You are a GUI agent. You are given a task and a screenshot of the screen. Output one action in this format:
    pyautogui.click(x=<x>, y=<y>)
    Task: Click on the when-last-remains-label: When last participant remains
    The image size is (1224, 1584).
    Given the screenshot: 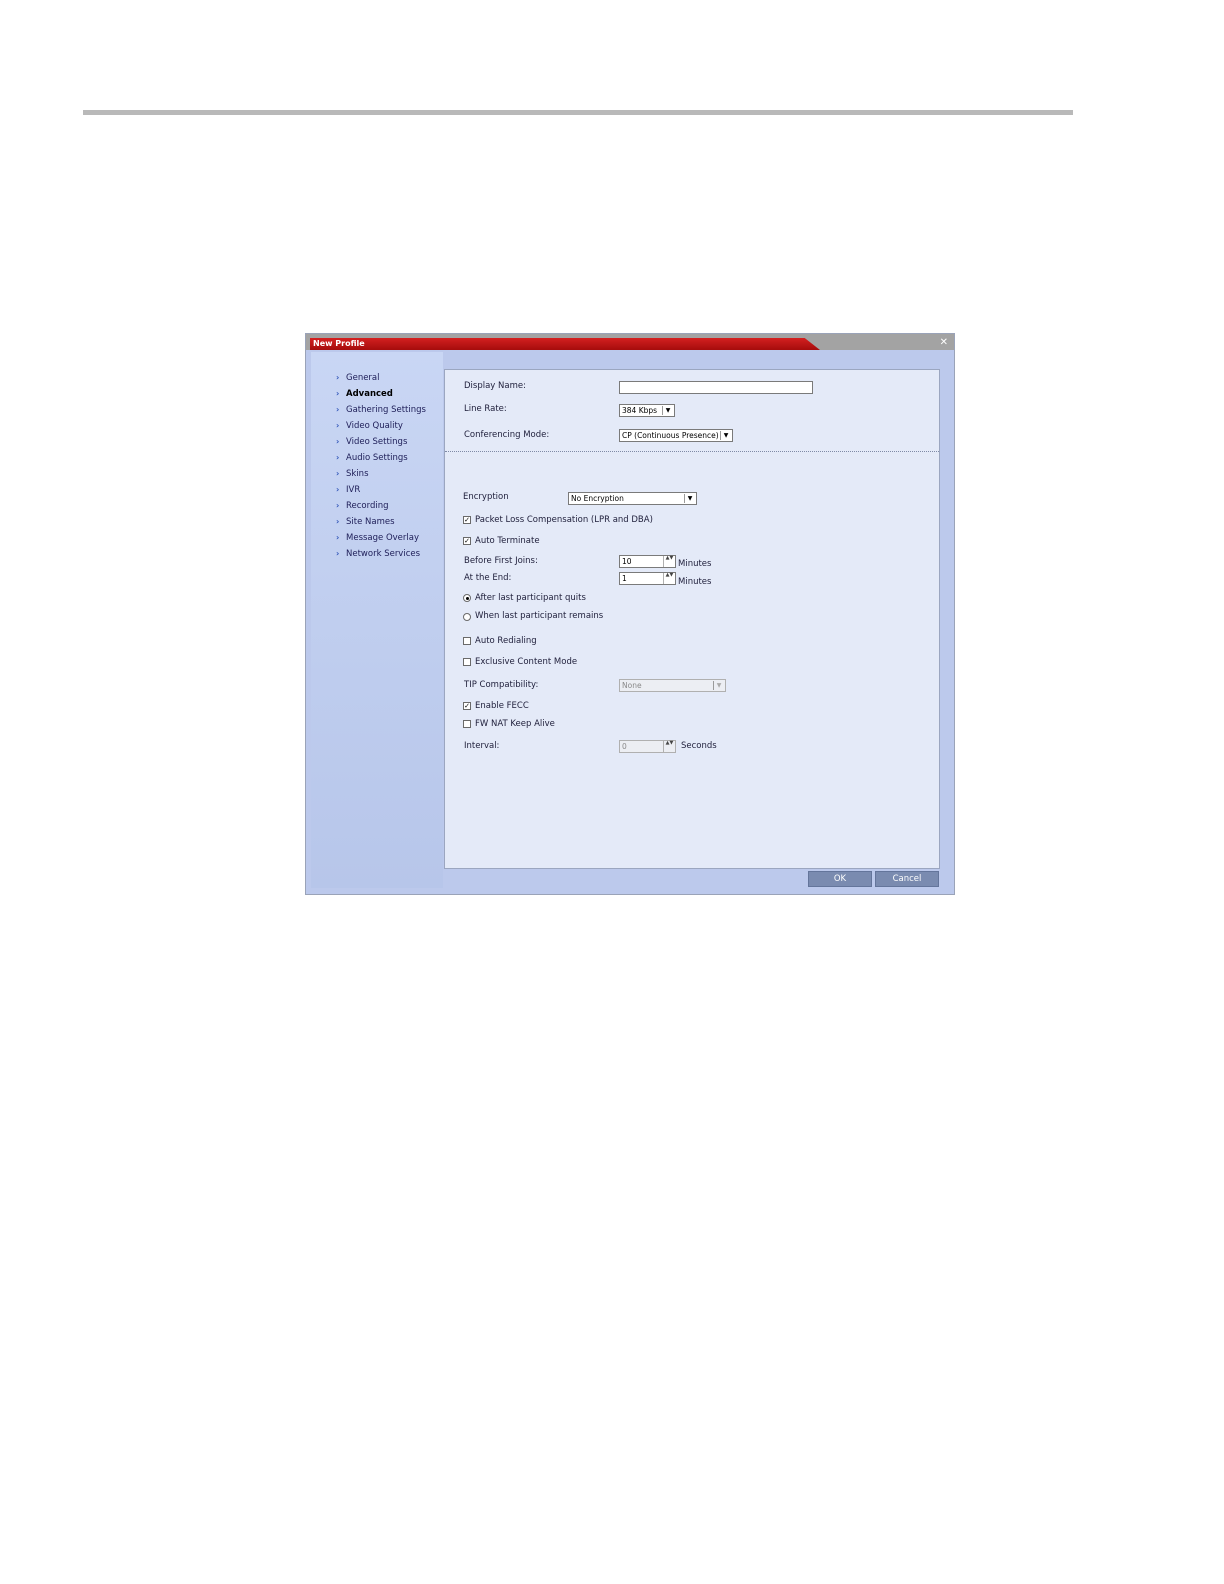 What is the action you would take?
    pyautogui.click(x=539, y=616)
    